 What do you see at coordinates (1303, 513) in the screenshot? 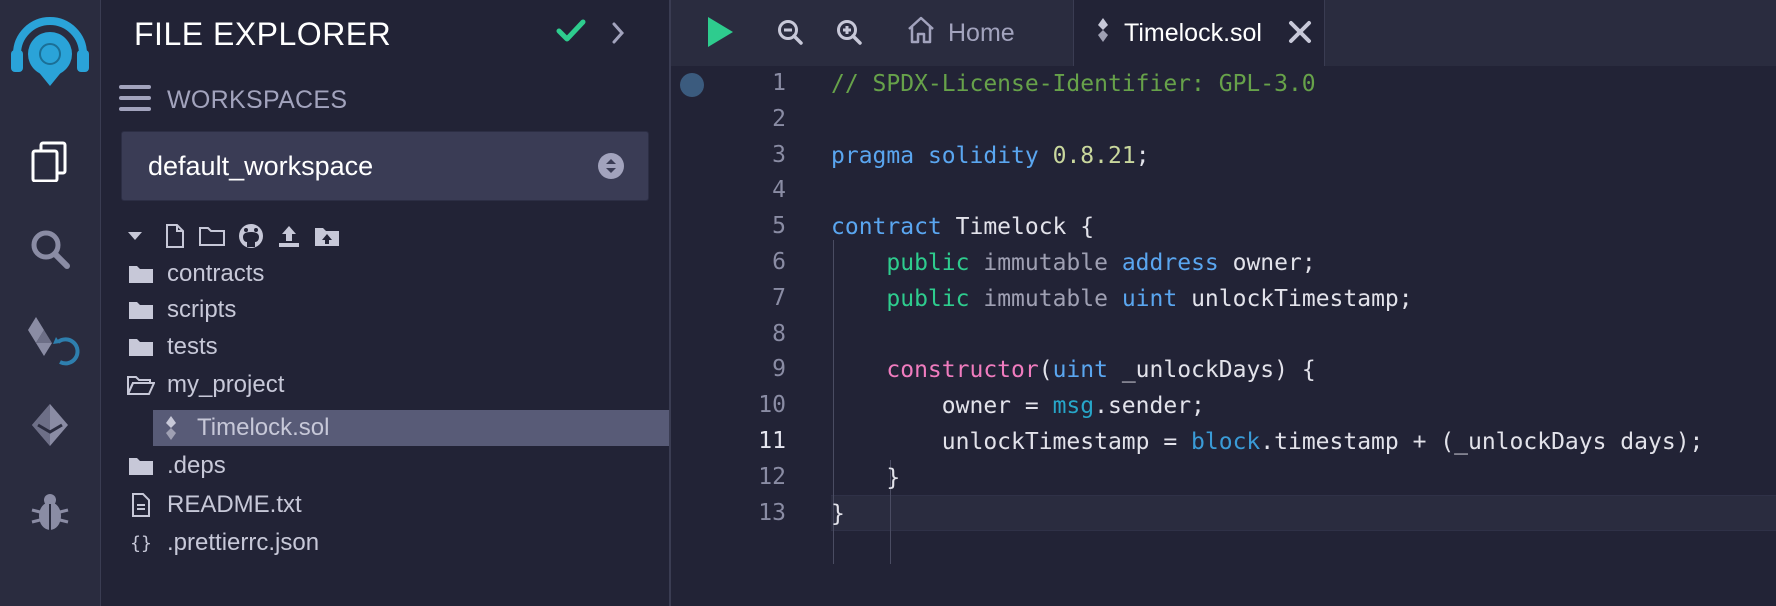
I see `current-line-highlight` at bounding box center [1303, 513].